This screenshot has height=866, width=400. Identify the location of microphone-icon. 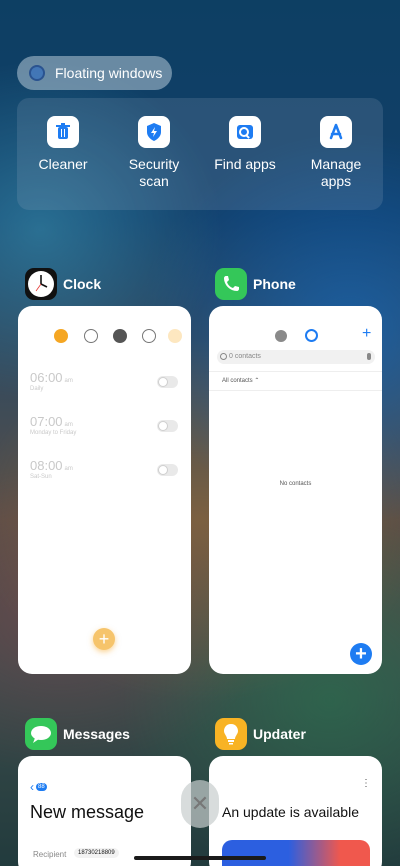
(369, 356).